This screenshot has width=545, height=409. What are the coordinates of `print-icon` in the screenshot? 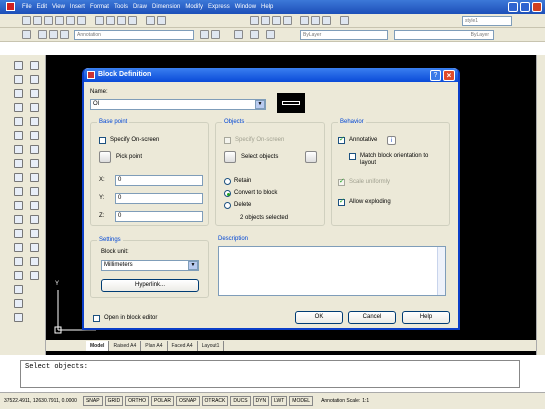 It's located at (59, 20).